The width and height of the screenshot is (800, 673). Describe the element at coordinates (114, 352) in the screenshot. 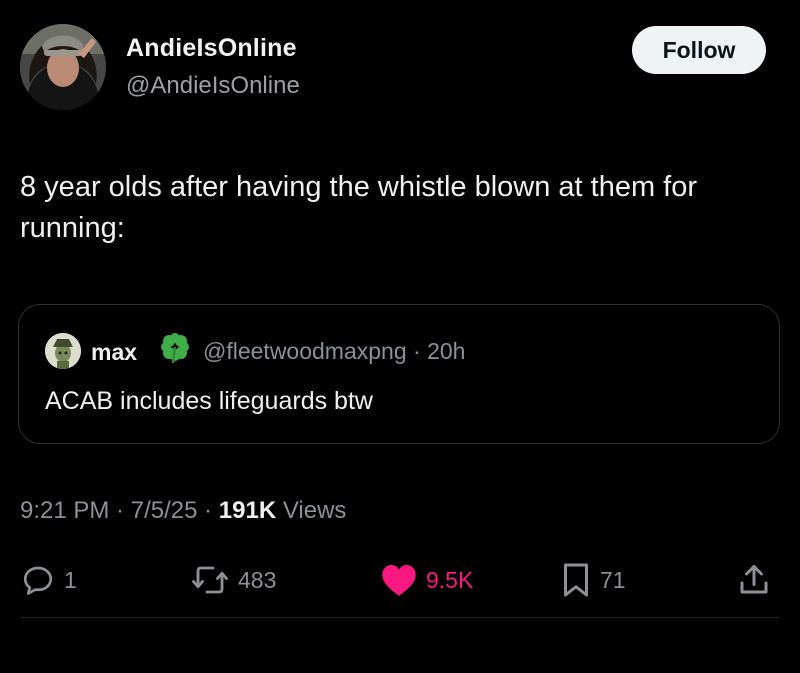

I see `quoted-author-name: max` at that location.